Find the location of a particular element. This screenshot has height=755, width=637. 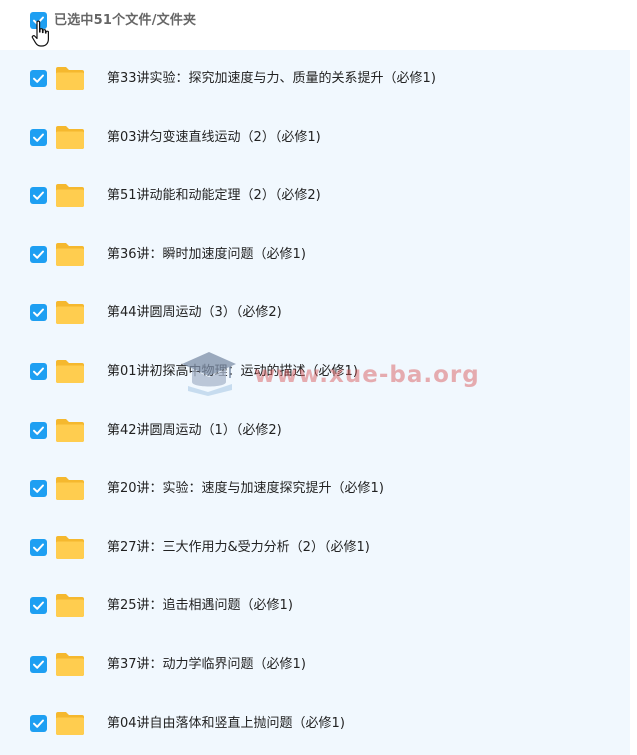

file-row: 第03讲匀变速直线运动（2）（必修1) is located at coordinates (315, 138).